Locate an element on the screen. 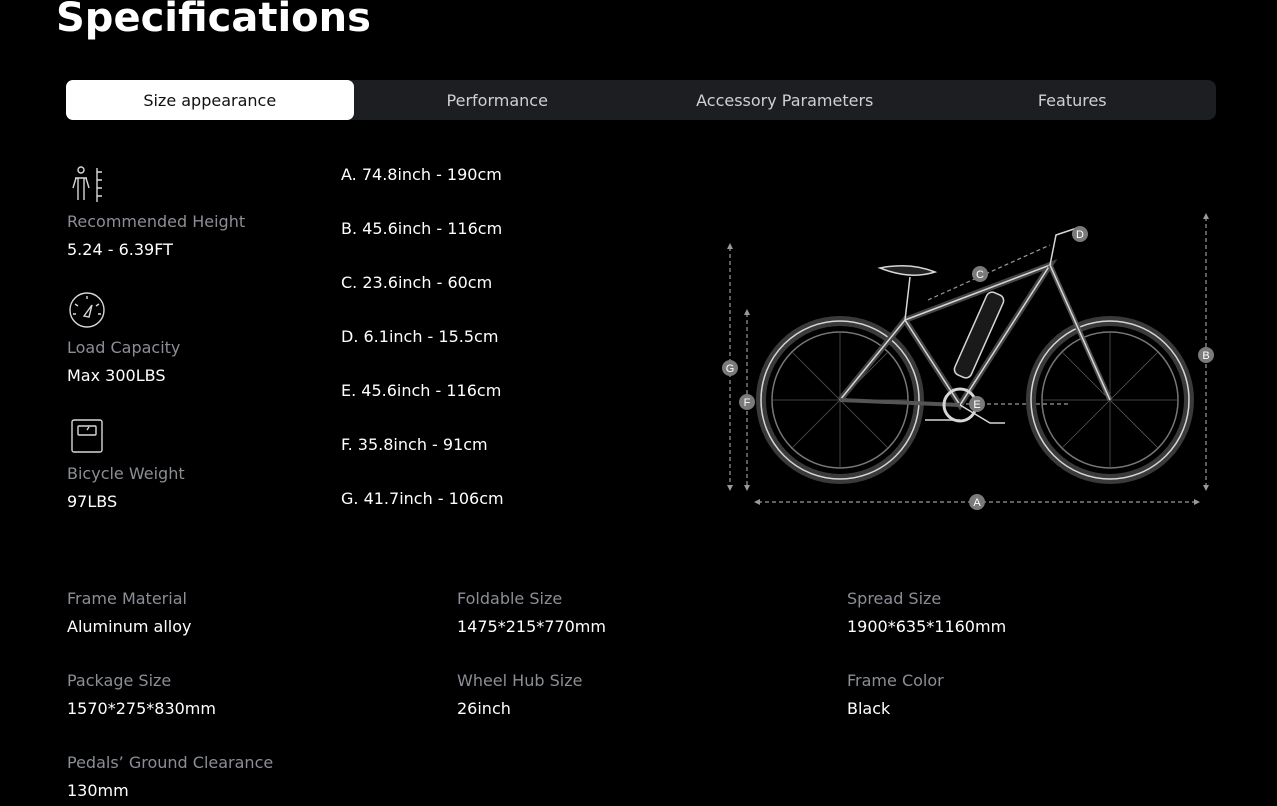 This screenshot has width=1277, height=806. marker-a: A is located at coordinates (977, 503).